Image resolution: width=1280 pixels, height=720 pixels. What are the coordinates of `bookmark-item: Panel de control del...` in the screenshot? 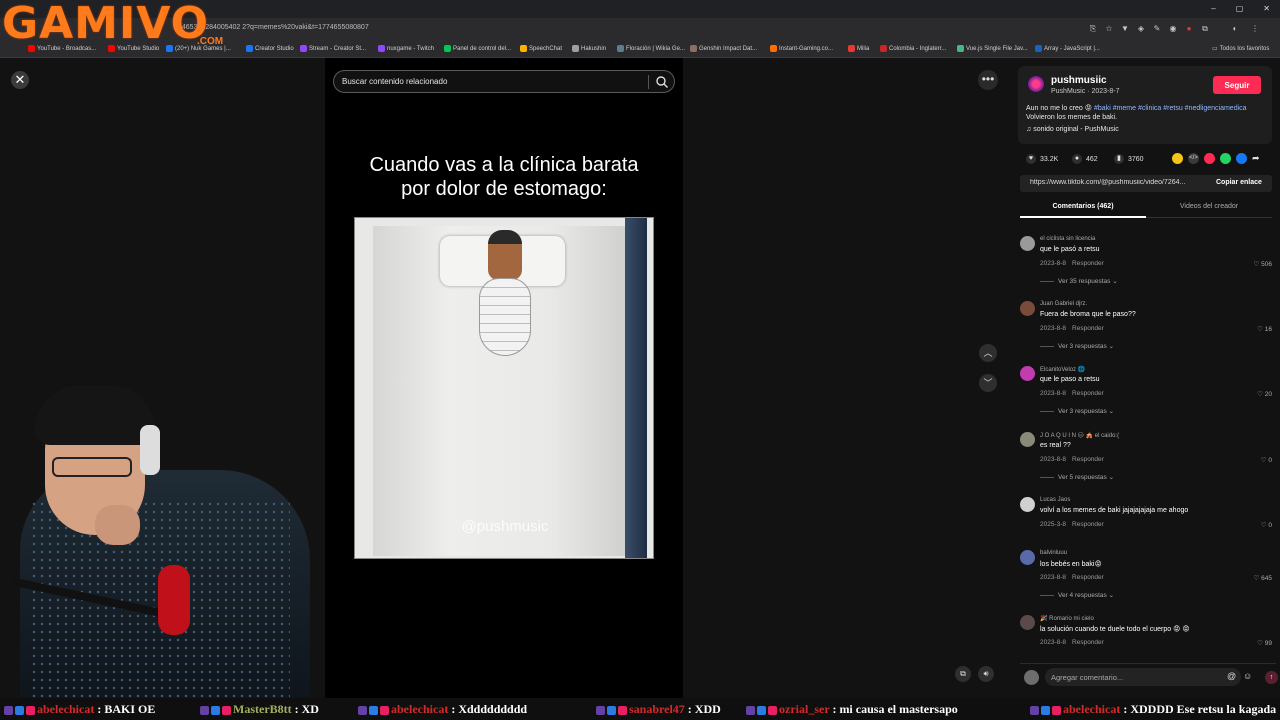 It's located at (477, 48).